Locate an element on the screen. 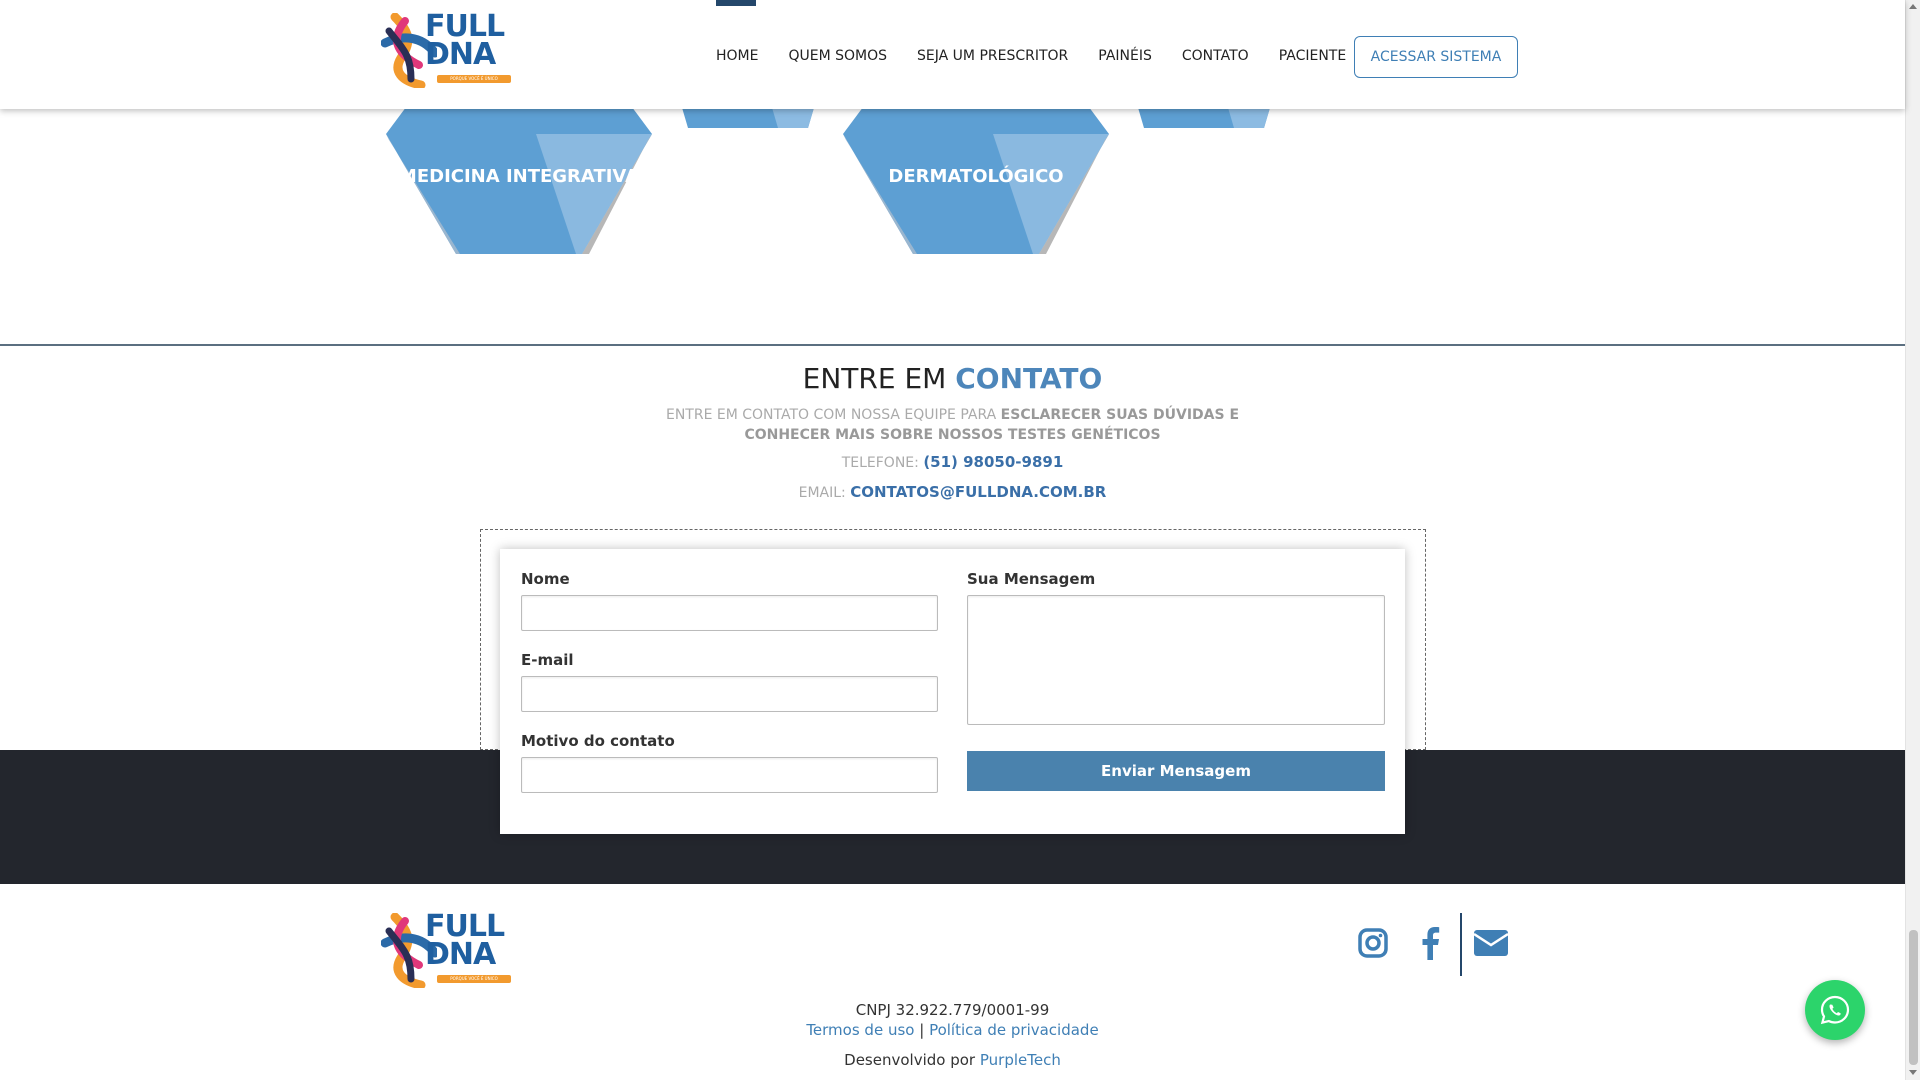  message-textarea is located at coordinates (1176, 660).